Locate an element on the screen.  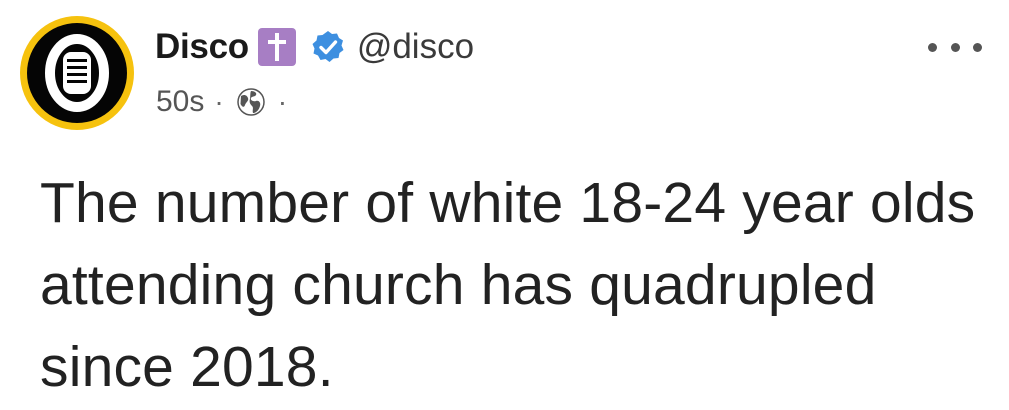
author-row: Disco @disco is located at coordinates (314, 47).